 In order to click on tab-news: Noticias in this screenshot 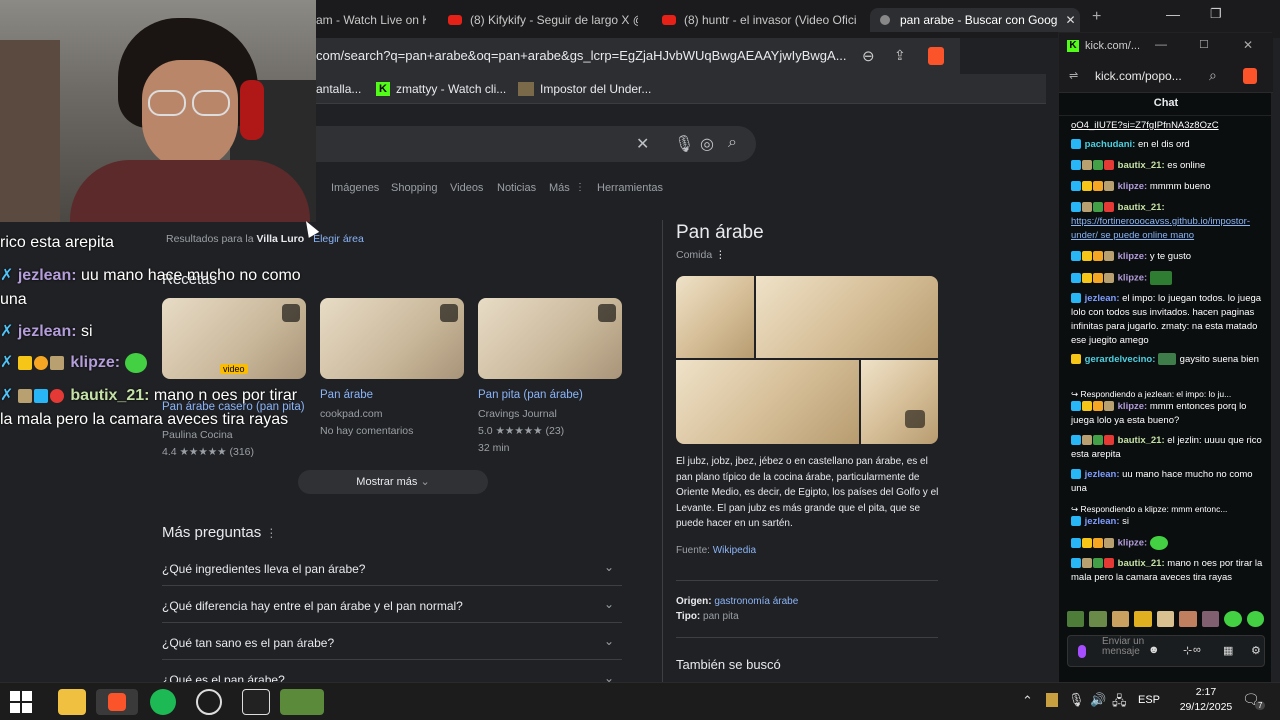, I will do `click(516, 188)`.